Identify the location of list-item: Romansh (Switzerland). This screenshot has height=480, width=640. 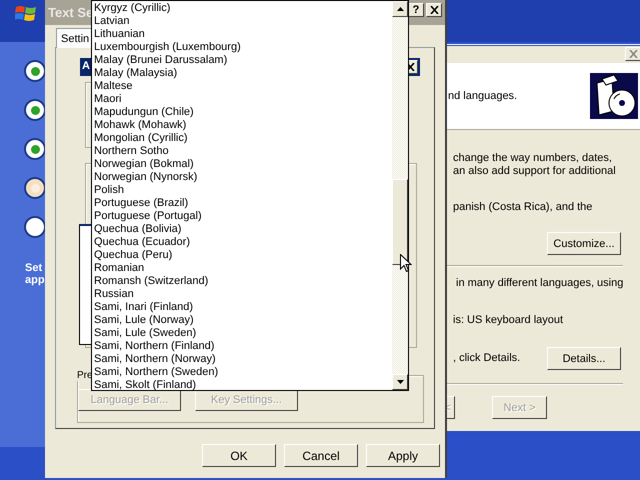
(242, 281).